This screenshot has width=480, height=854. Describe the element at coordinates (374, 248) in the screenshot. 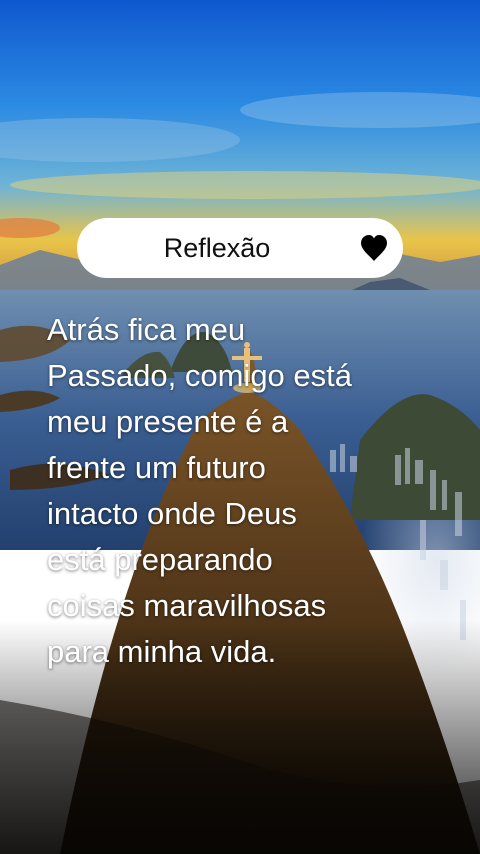

I see `heart-icon` at that location.